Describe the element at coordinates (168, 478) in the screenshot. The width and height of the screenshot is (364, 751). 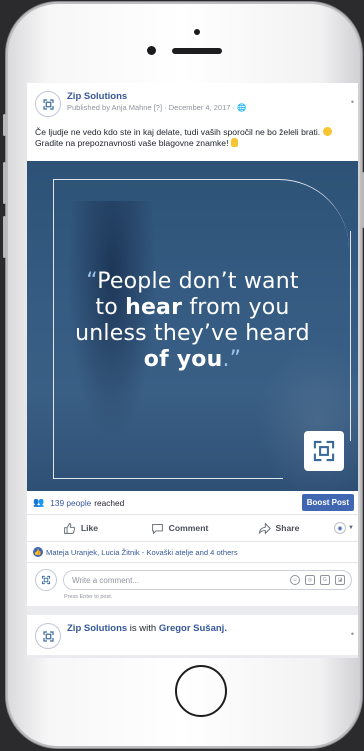
I see `image-frame-line-bottom` at that location.